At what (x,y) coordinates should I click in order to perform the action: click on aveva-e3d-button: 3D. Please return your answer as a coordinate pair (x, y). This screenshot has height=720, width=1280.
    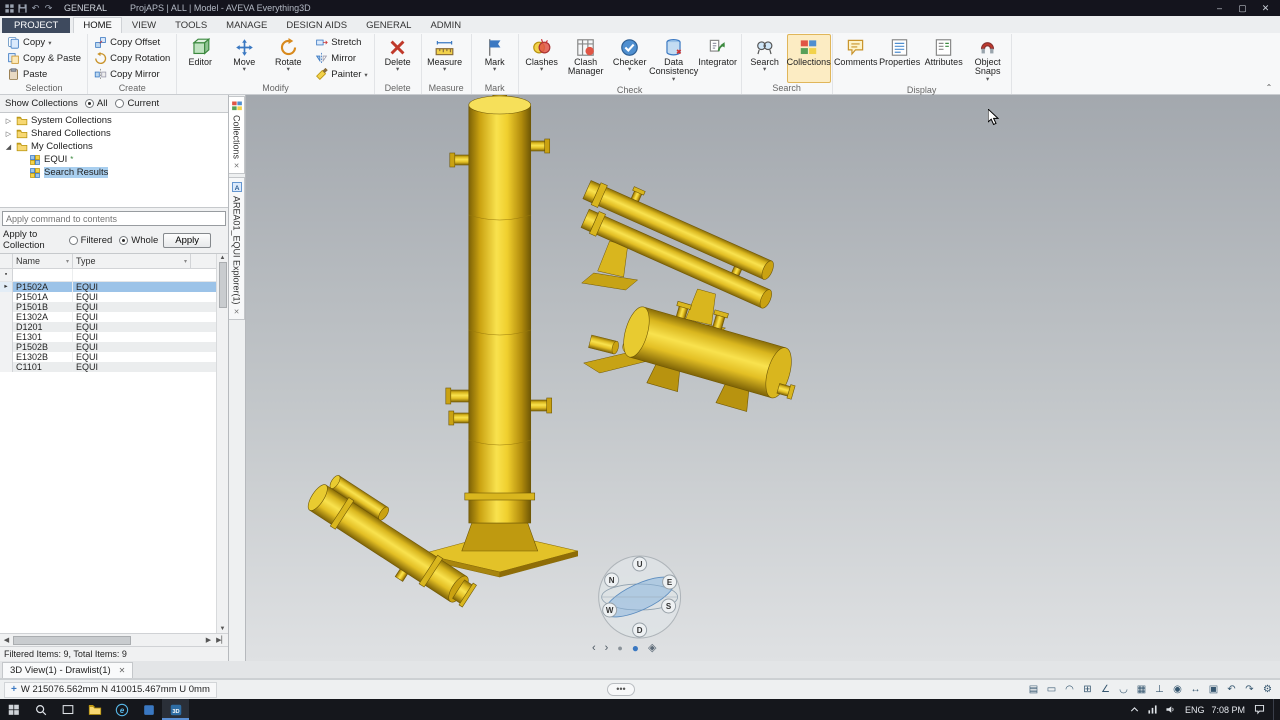
    Looking at the image, I should click on (175, 709).